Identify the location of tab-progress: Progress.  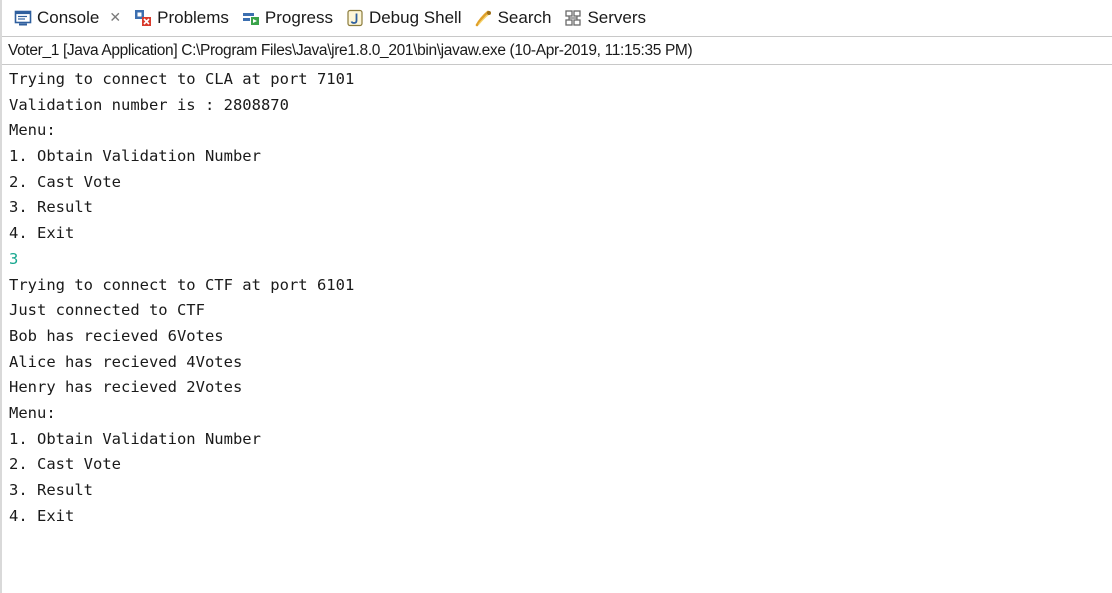
(287, 18).